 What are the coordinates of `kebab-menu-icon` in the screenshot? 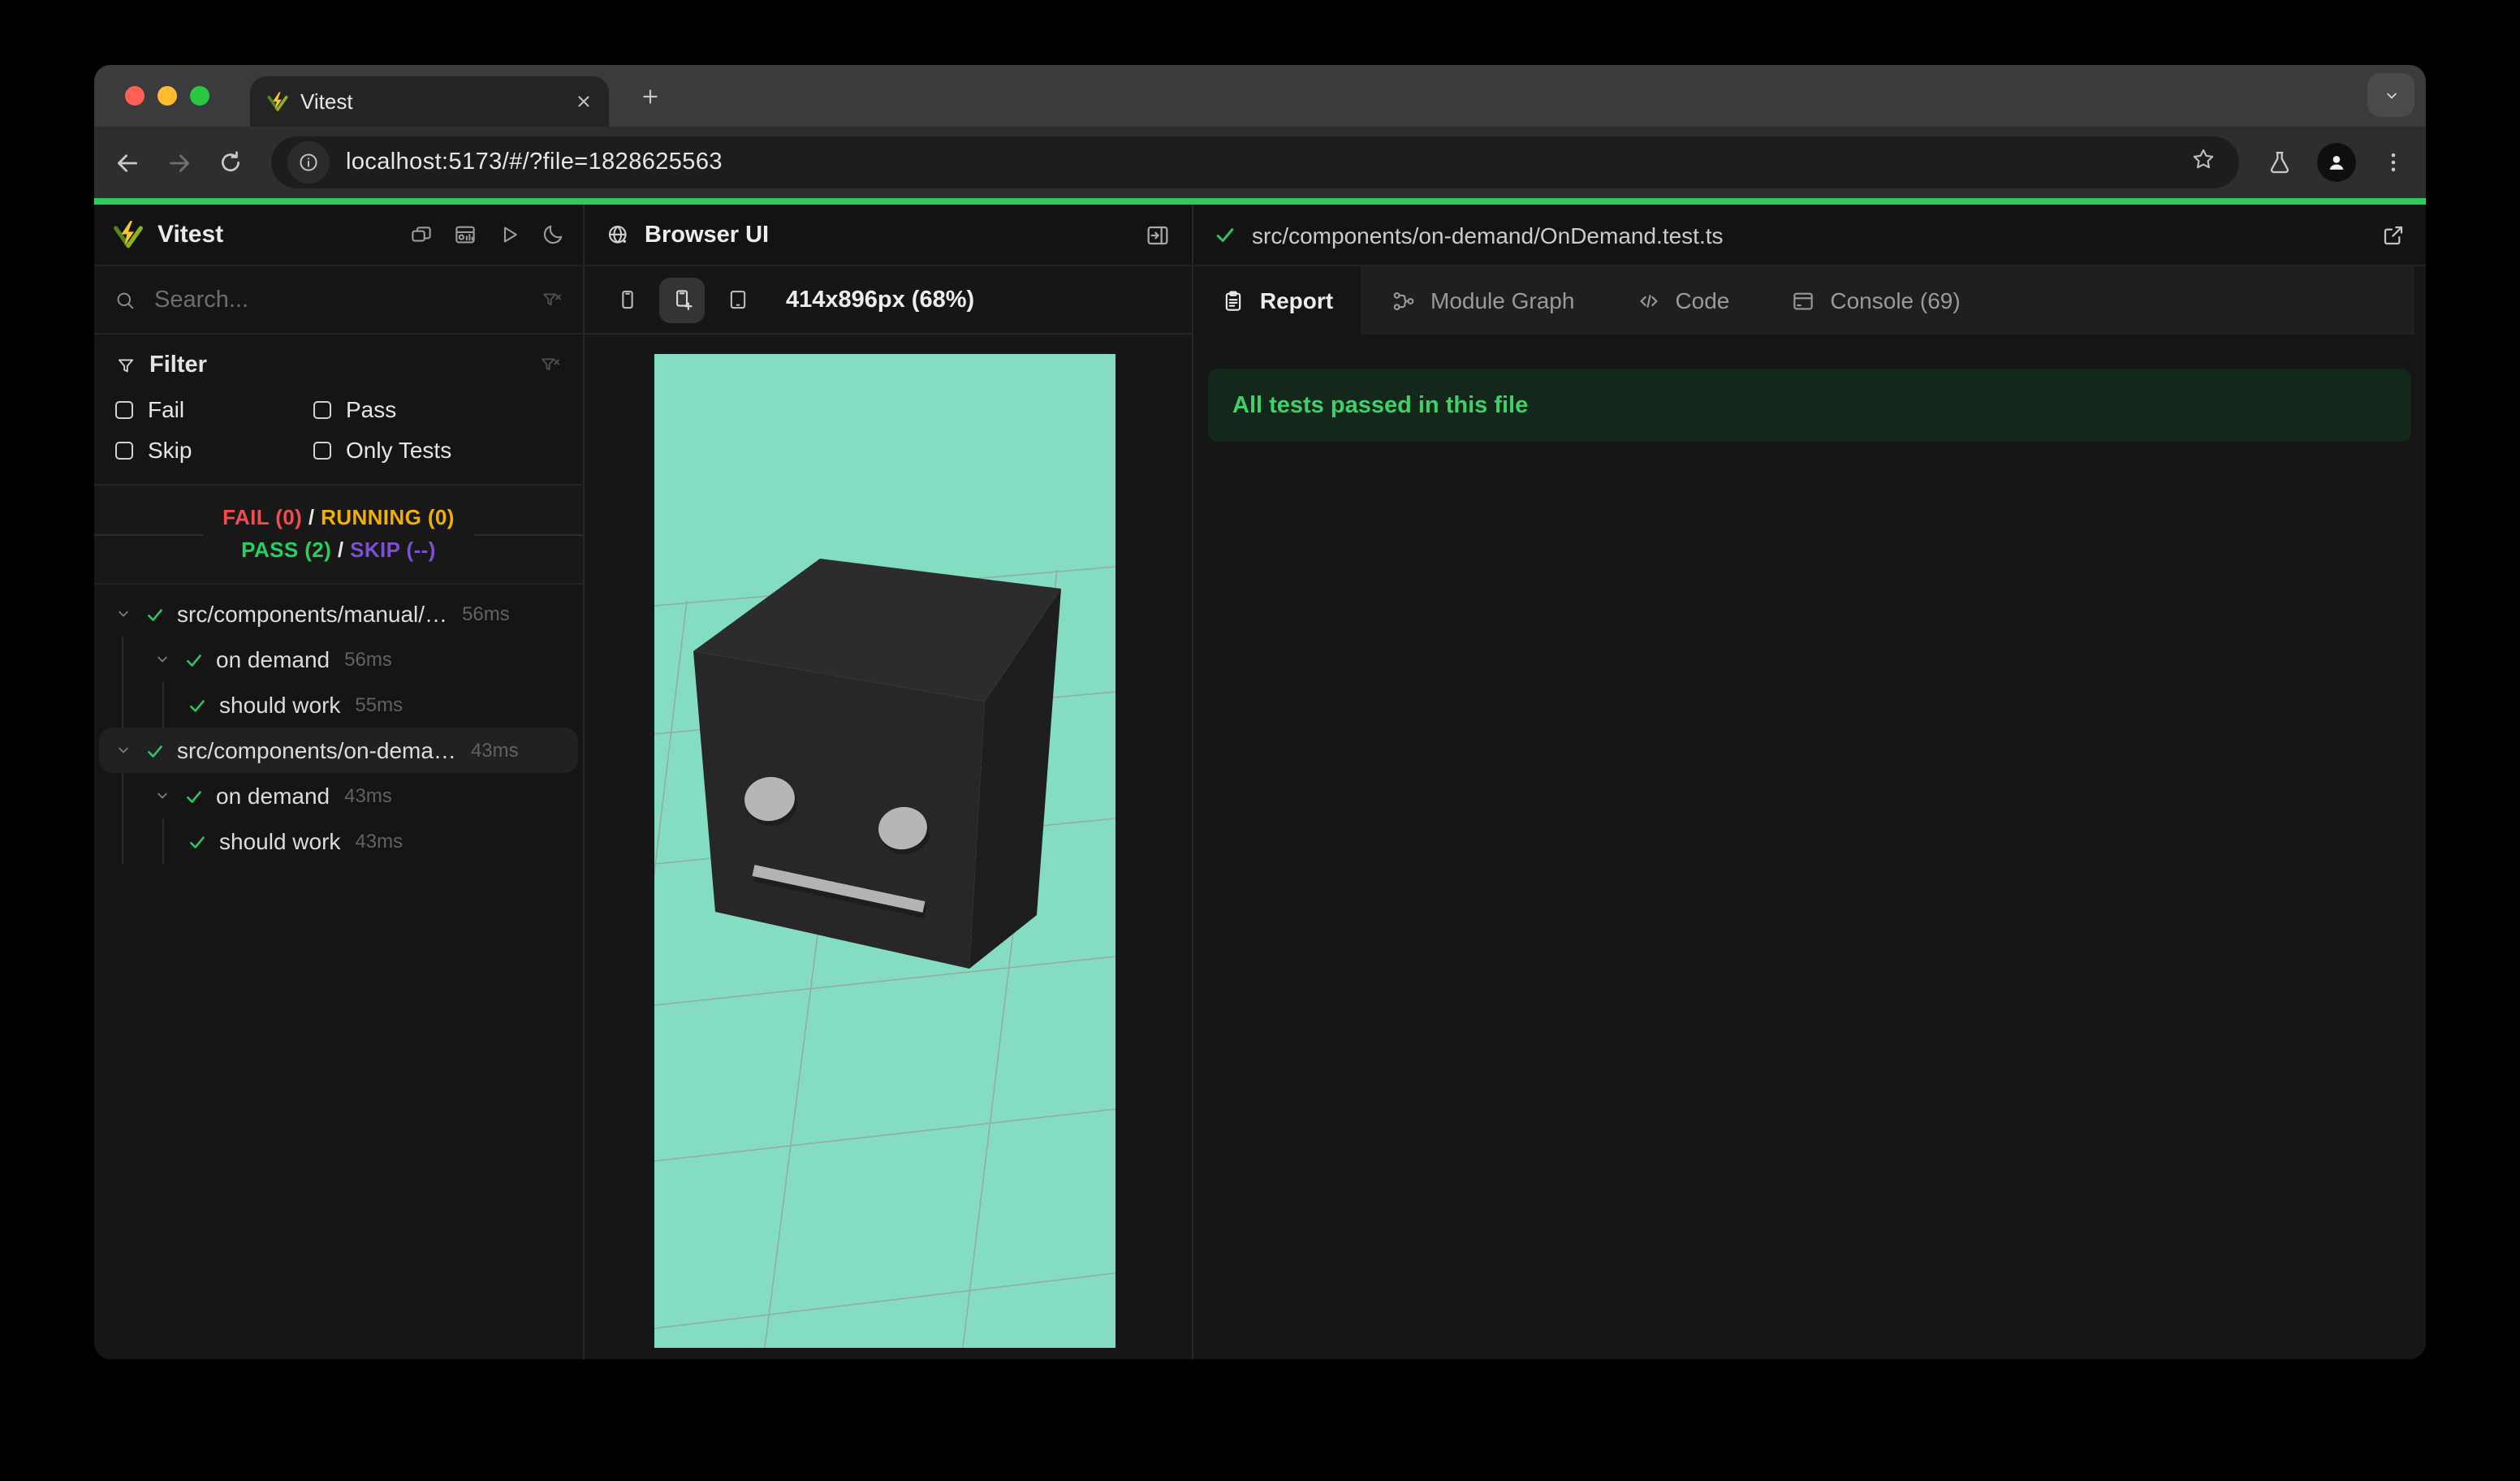 It's located at (2393, 162).